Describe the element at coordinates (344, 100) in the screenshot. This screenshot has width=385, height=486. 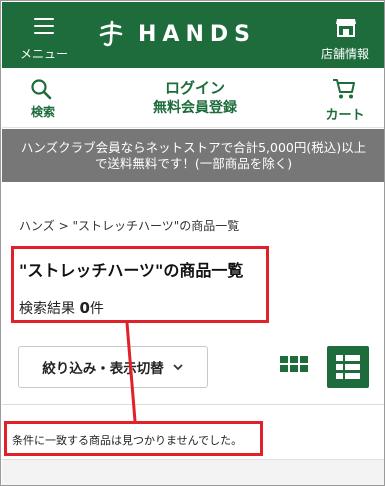
I see `cart-button: カート` at that location.